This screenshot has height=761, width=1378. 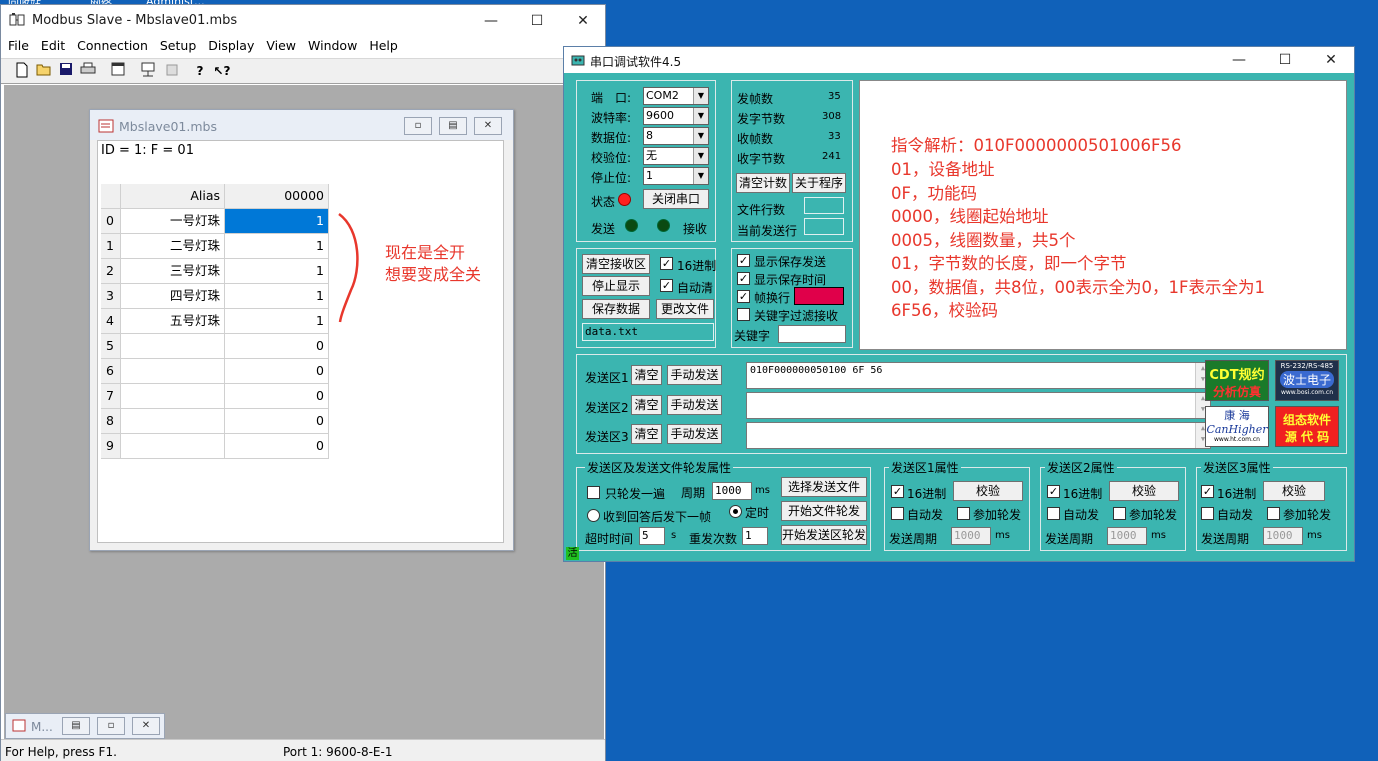 I want to click on keyword-filter-checkbox, so click(x=743, y=314).